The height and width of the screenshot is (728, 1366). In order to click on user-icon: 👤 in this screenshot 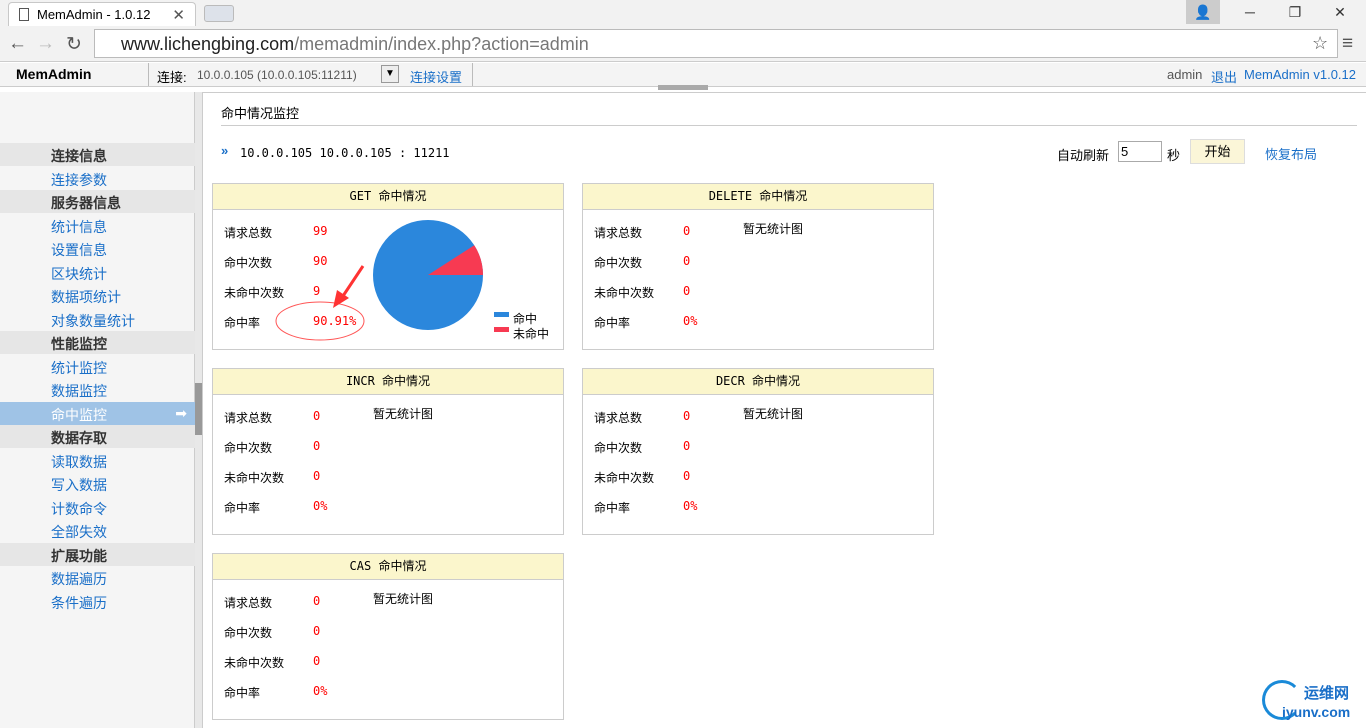, I will do `click(1203, 12)`.